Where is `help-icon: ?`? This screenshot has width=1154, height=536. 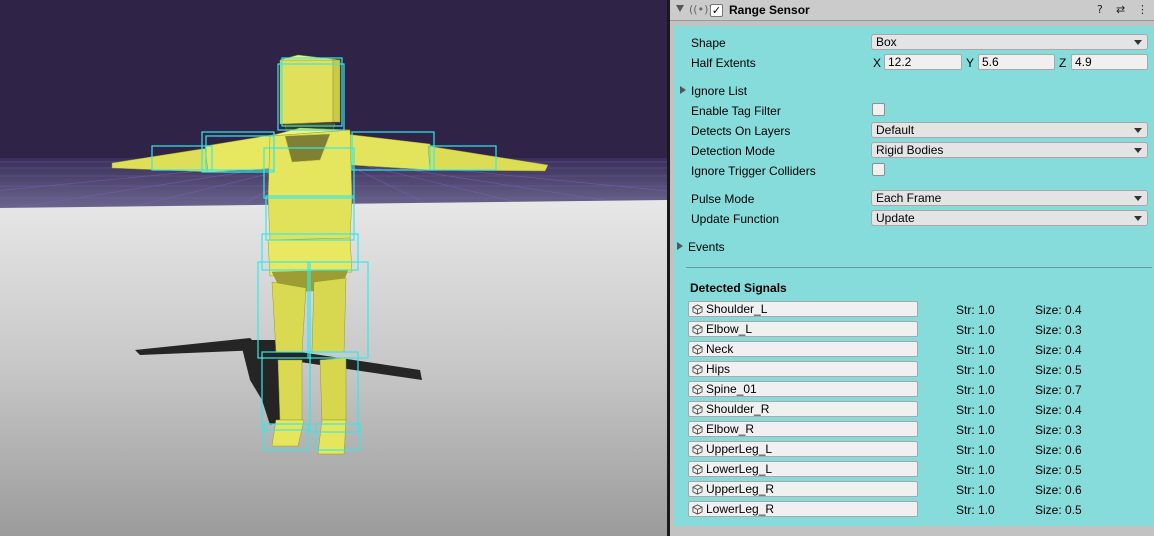
help-icon: ? is located at coordinates (1100, 9).